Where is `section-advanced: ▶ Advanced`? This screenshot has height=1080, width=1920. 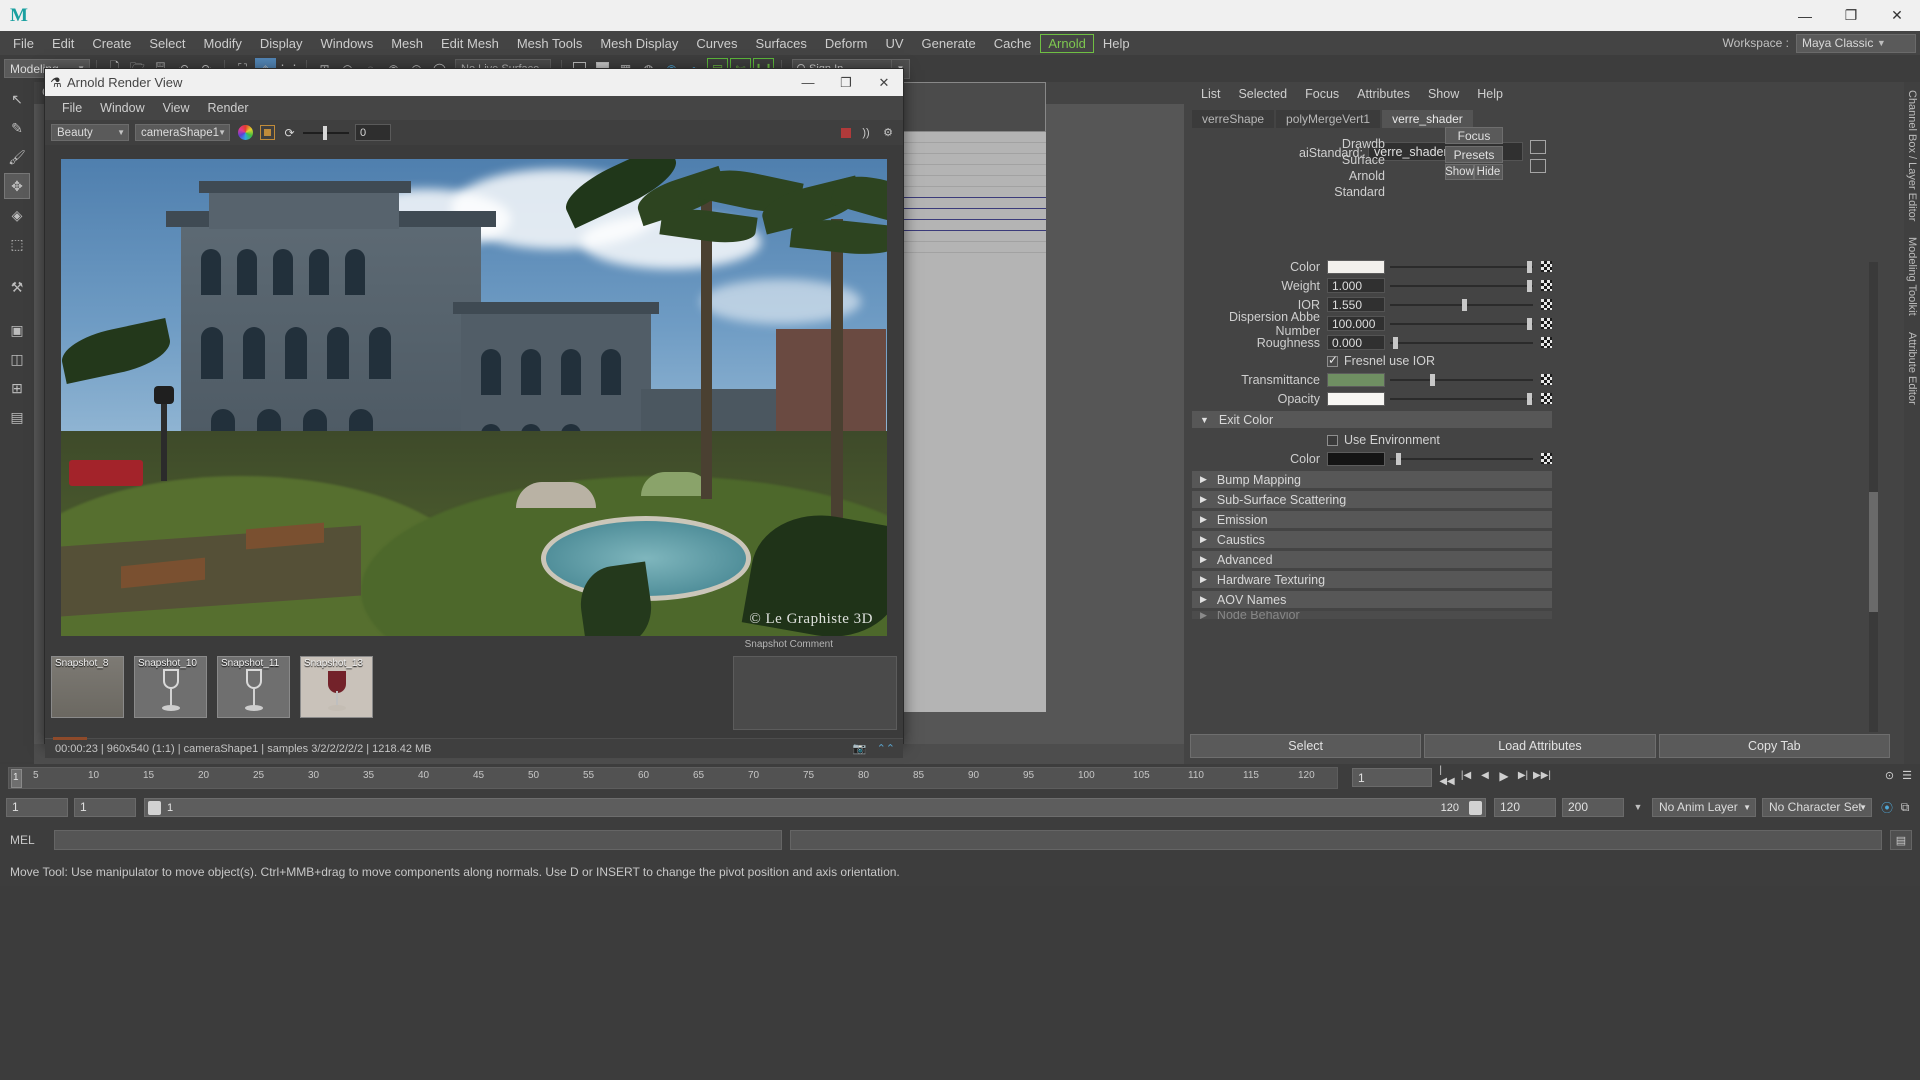 section-advanced: ▶ Advanced is located at coordinates (1372, 559).